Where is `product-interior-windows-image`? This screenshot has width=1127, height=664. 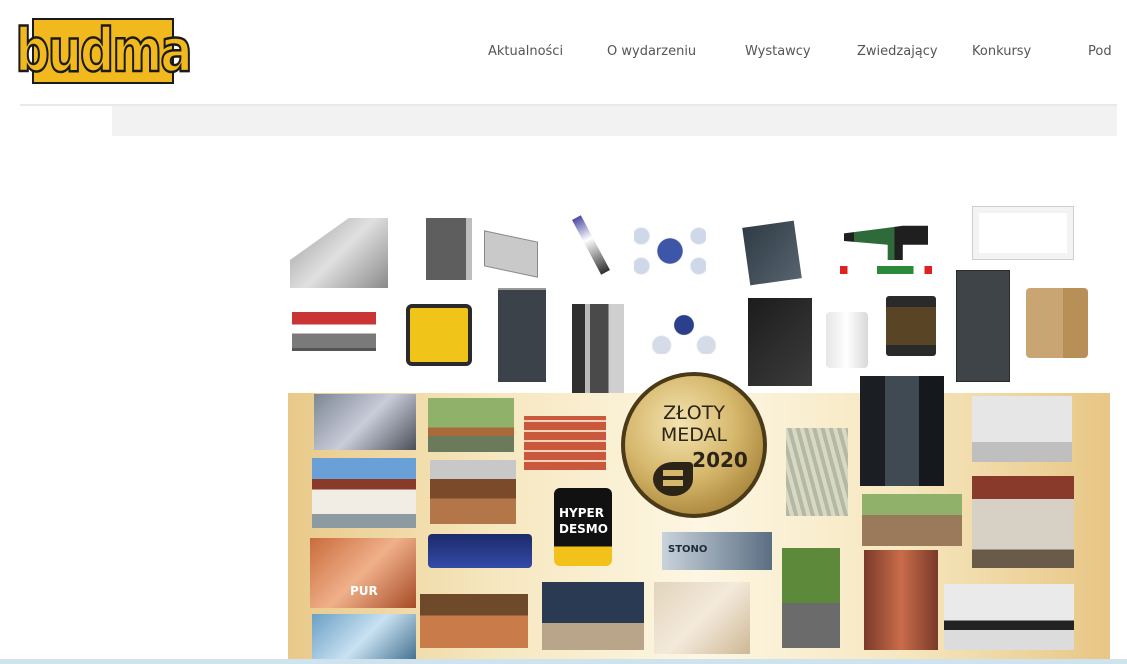 product-interior-windows-image is located at coordinates (1022, 429).